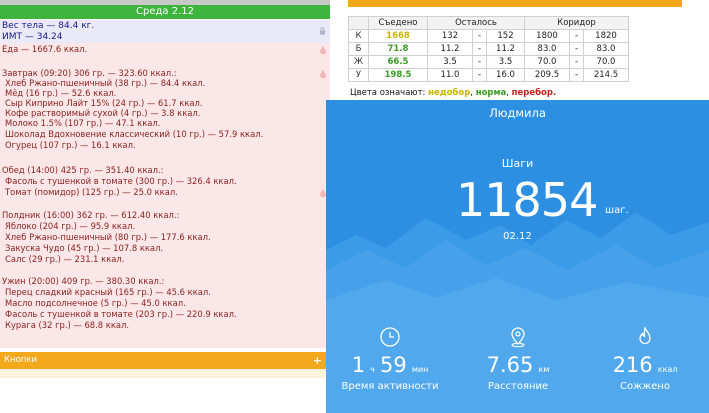 This screenshot has width=709, height=413. What do you see at coordinates (89, 73) in the screenshot?
I see `meal-header-breakfast: Завтрак (09:20) 306 гр. — 323.60 ккал.:` at bounding box center [89, 73].